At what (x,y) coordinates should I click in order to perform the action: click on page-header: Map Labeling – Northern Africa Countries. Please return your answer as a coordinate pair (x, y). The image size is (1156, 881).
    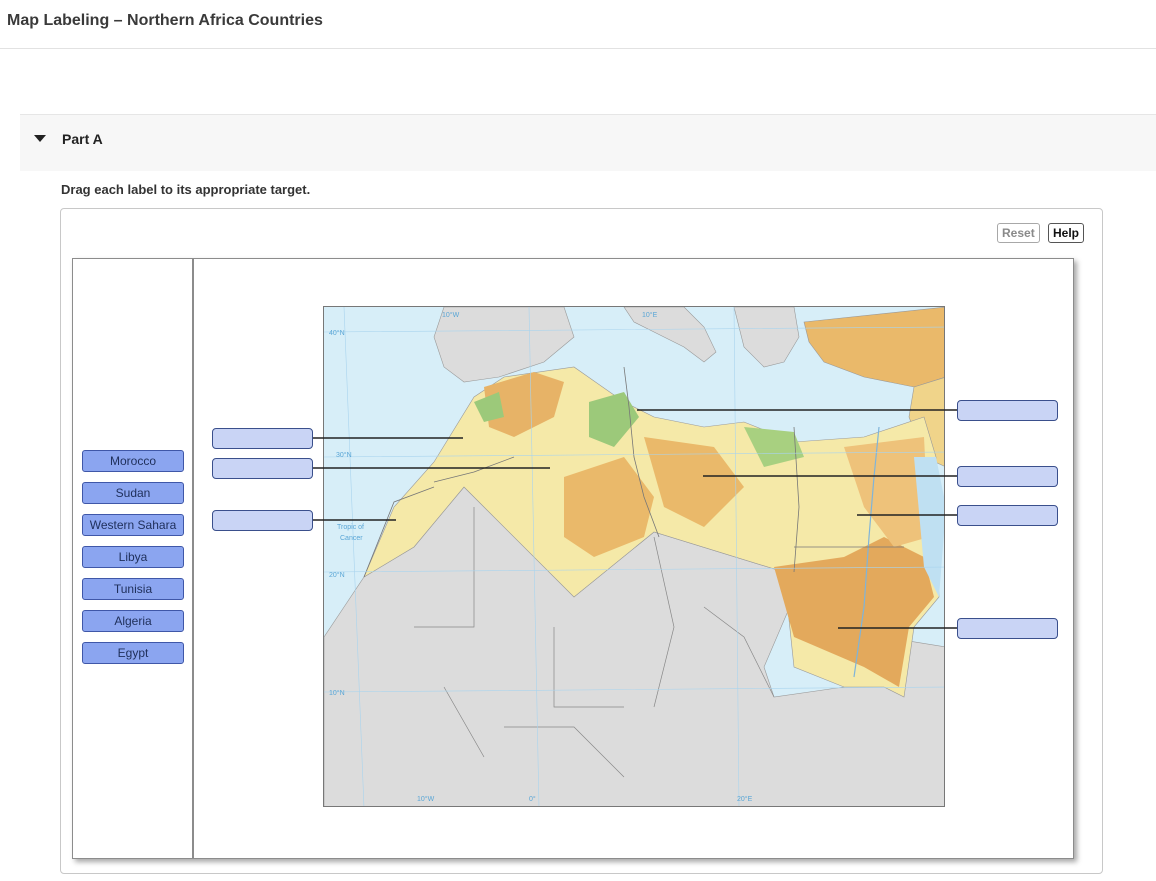
    Looking at the image, I should click on (578, 24).